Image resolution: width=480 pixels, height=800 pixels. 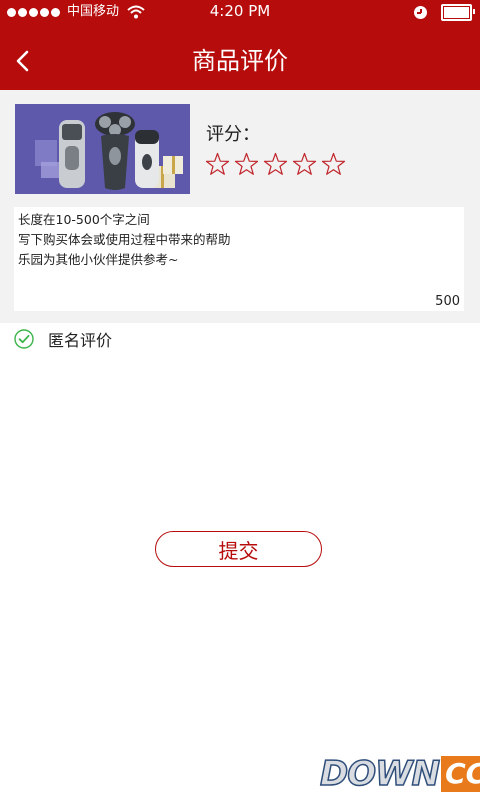 I want to click on status-time: 4:20 PM, so click(x=240, y=11).